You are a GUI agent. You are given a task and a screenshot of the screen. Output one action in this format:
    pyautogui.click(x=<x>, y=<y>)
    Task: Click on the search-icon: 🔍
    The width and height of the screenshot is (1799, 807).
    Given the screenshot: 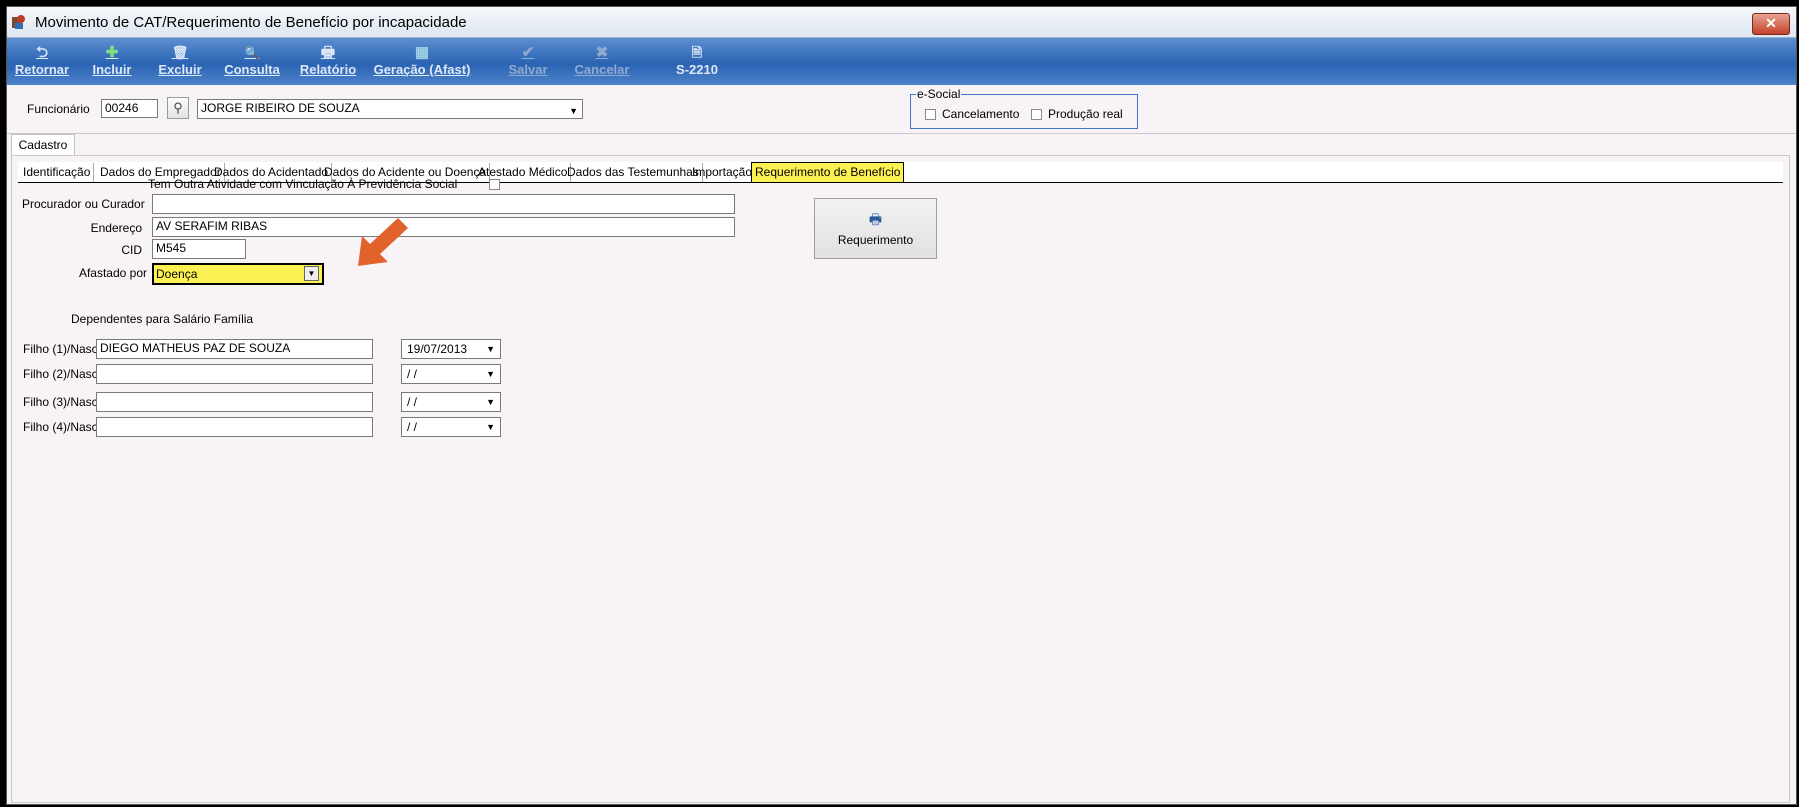 What is the action you would take?
    pyautogui.click(x=252, y=53)
    